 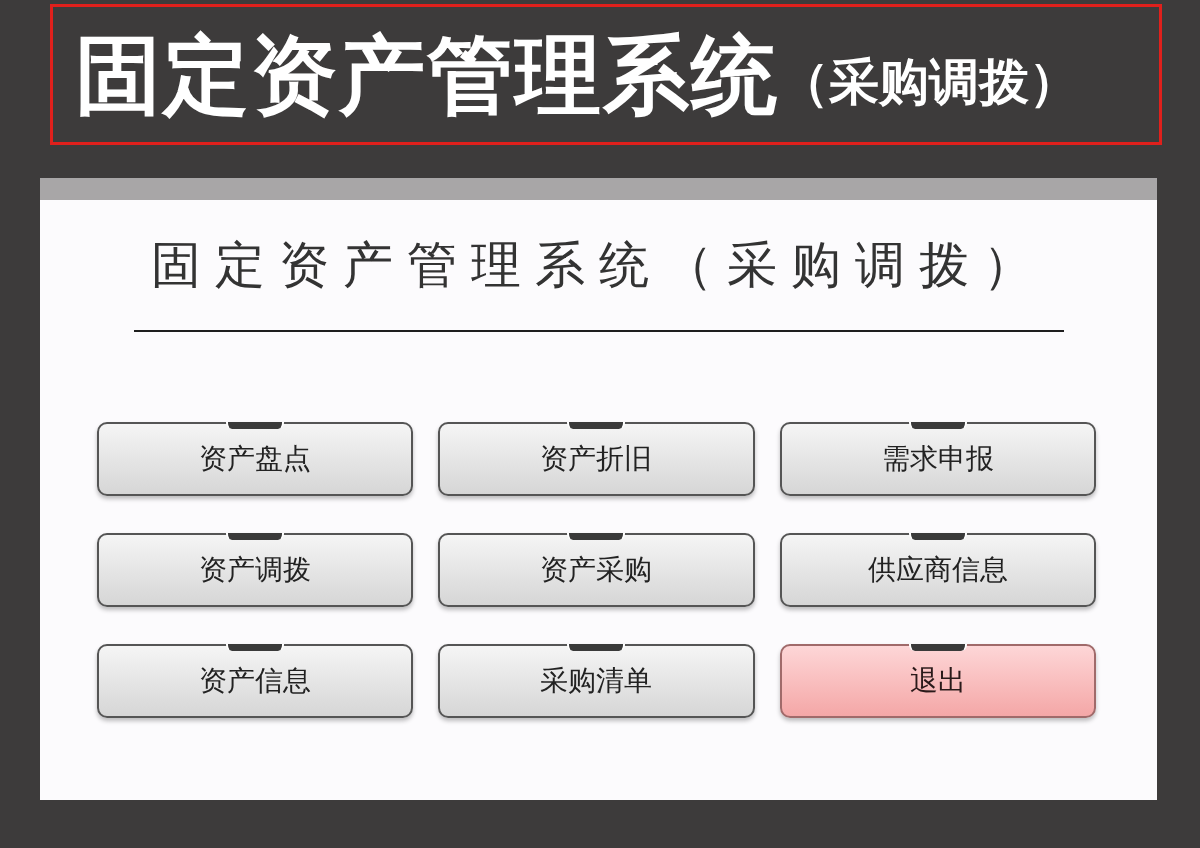 What do you see at coordinates (937, 459) in the screenshot?
I see `menu-button: 需求申报` at bounding box center [937, 459].